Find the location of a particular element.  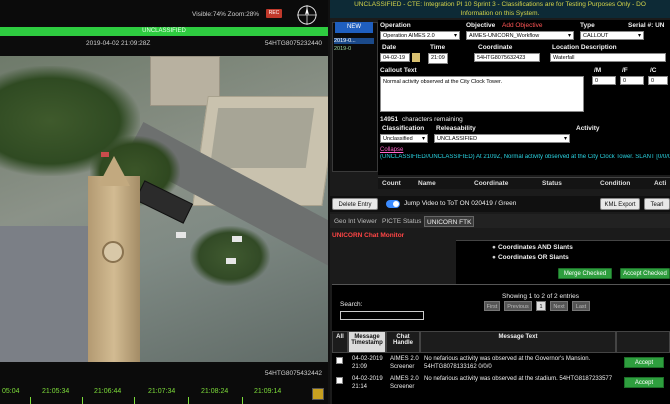

record-badge: REC is located at coordinates (274, 13).